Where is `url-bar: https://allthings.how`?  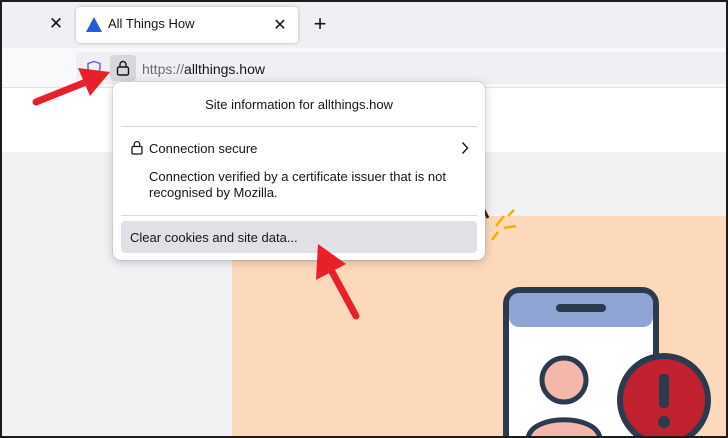
url-bar: https://allthings.how is located at coordinates (401, 68).